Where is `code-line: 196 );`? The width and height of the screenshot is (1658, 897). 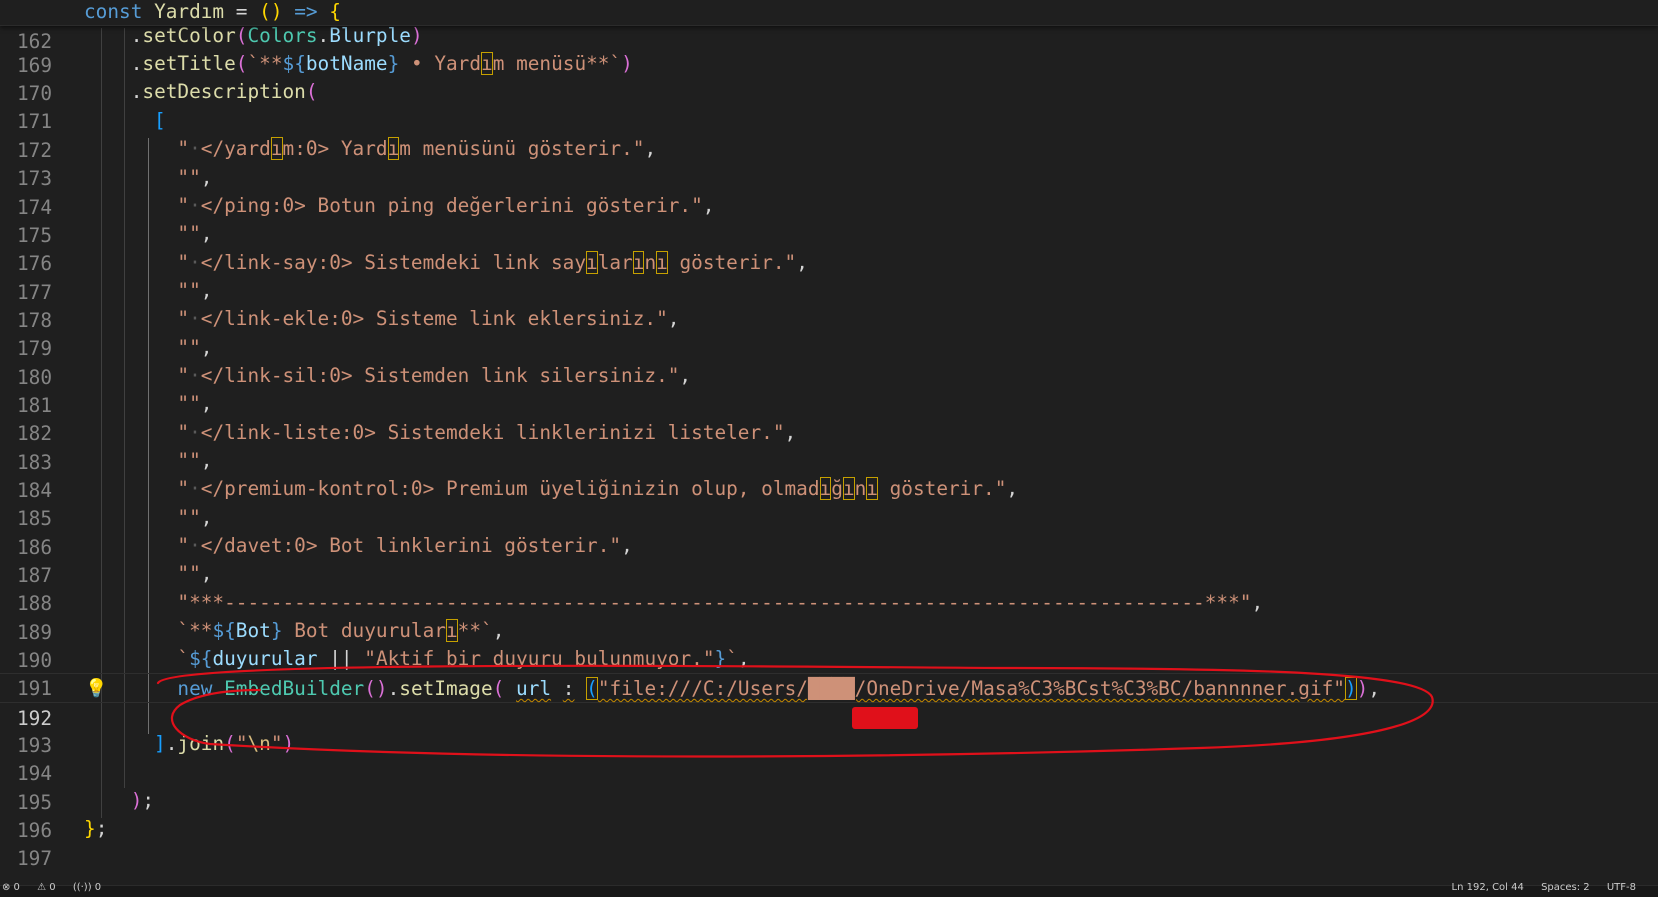
code-line: 196 ); is located at coordinates (829, 814).